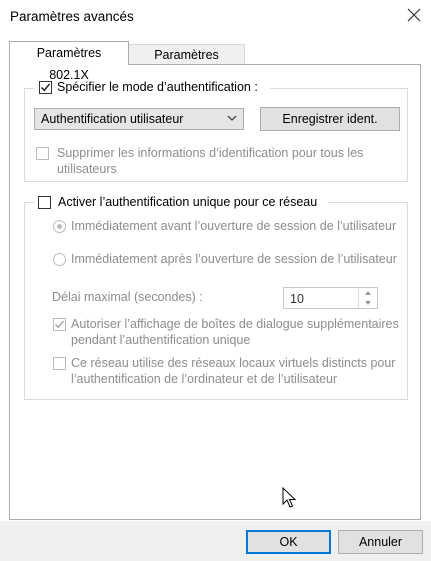 This screenshot has width=431, height=561. I want to click on ok-button: OK, so click(288, 542).